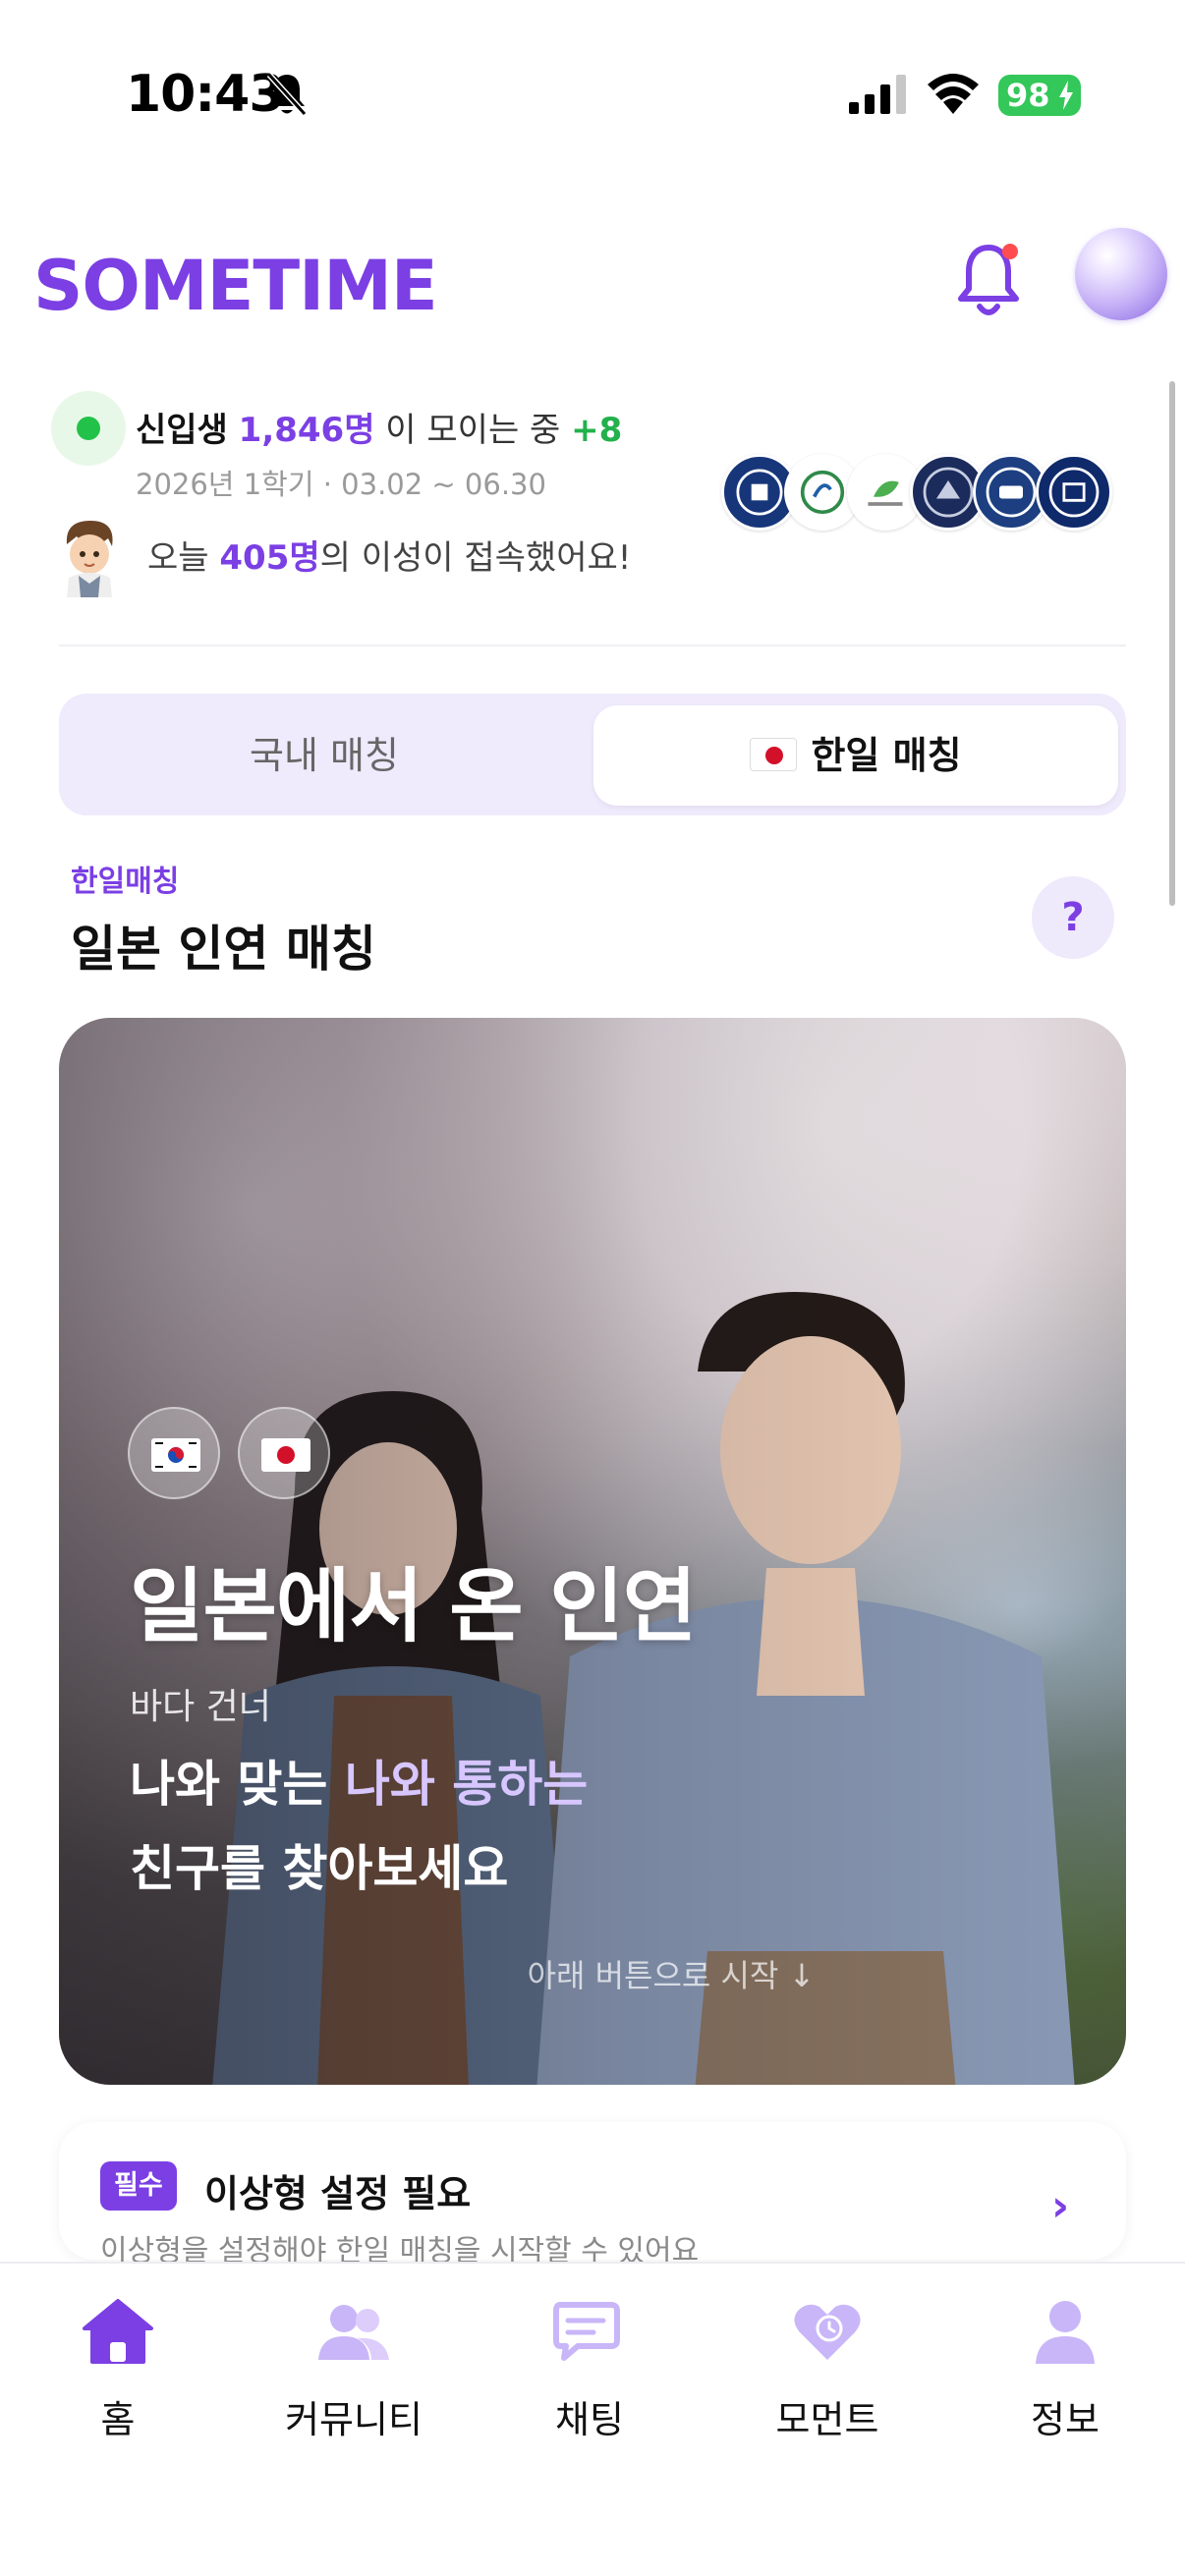 This screenshot has width=1185, height=2576. I want to click on help-button: ?, so click(1073, 917).